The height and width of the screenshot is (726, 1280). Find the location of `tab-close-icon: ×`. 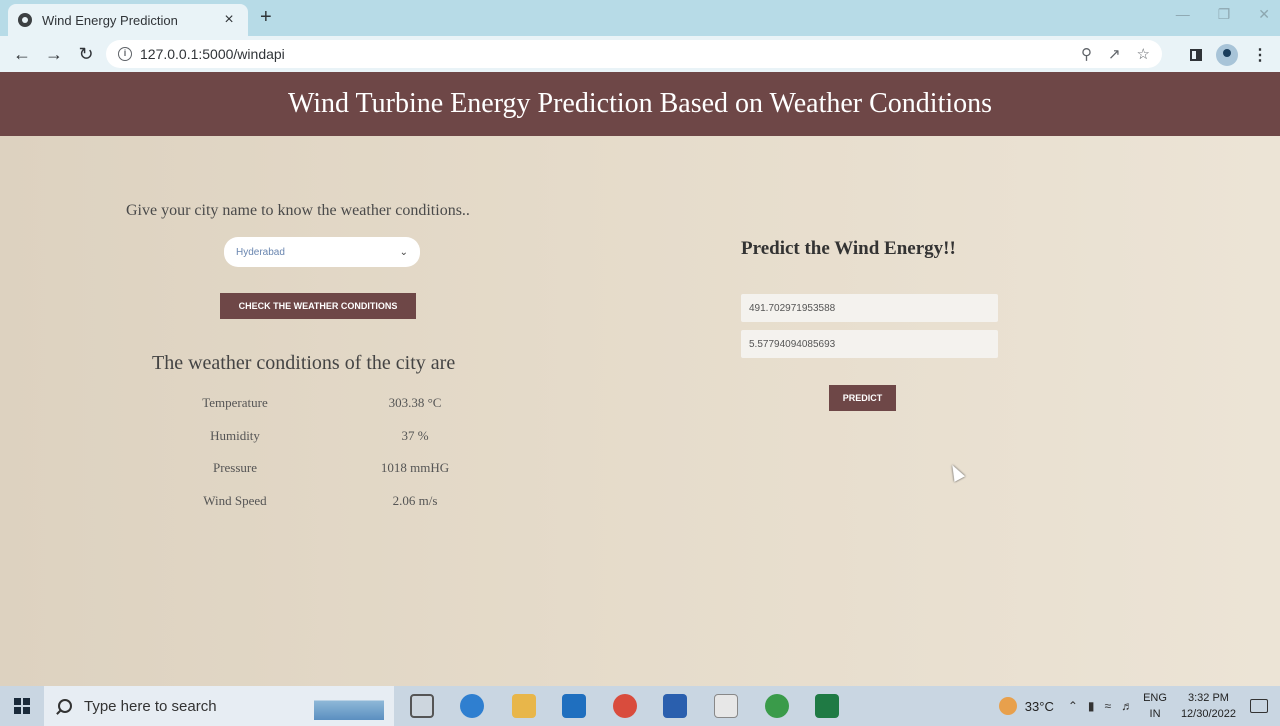

tab-close-icon: × is located at coordinates (229, 20).